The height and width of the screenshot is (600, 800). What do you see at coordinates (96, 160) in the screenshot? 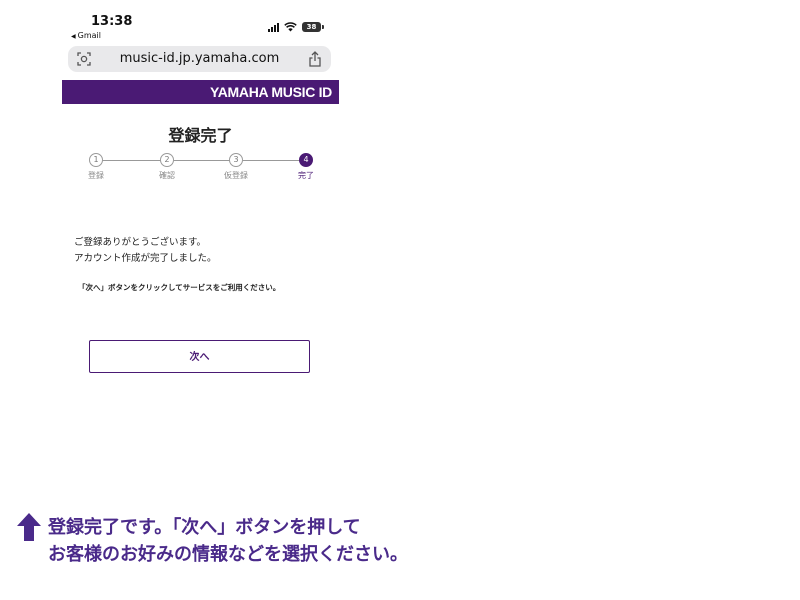
I see `step-number: 1` at bounding box center [96, 160].